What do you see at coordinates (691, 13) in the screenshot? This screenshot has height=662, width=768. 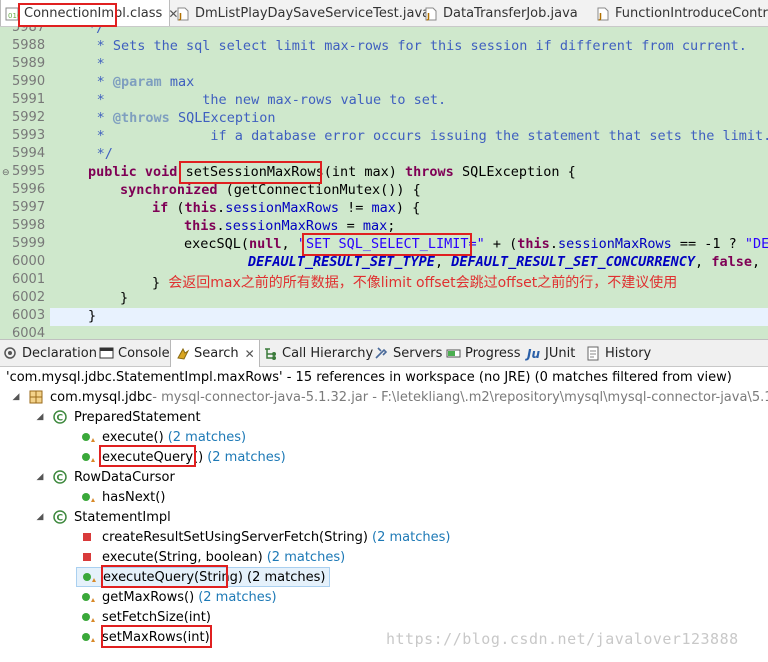 I see `tab-label: FunctionIntroduceControlle` at bounding box center [691, 13].